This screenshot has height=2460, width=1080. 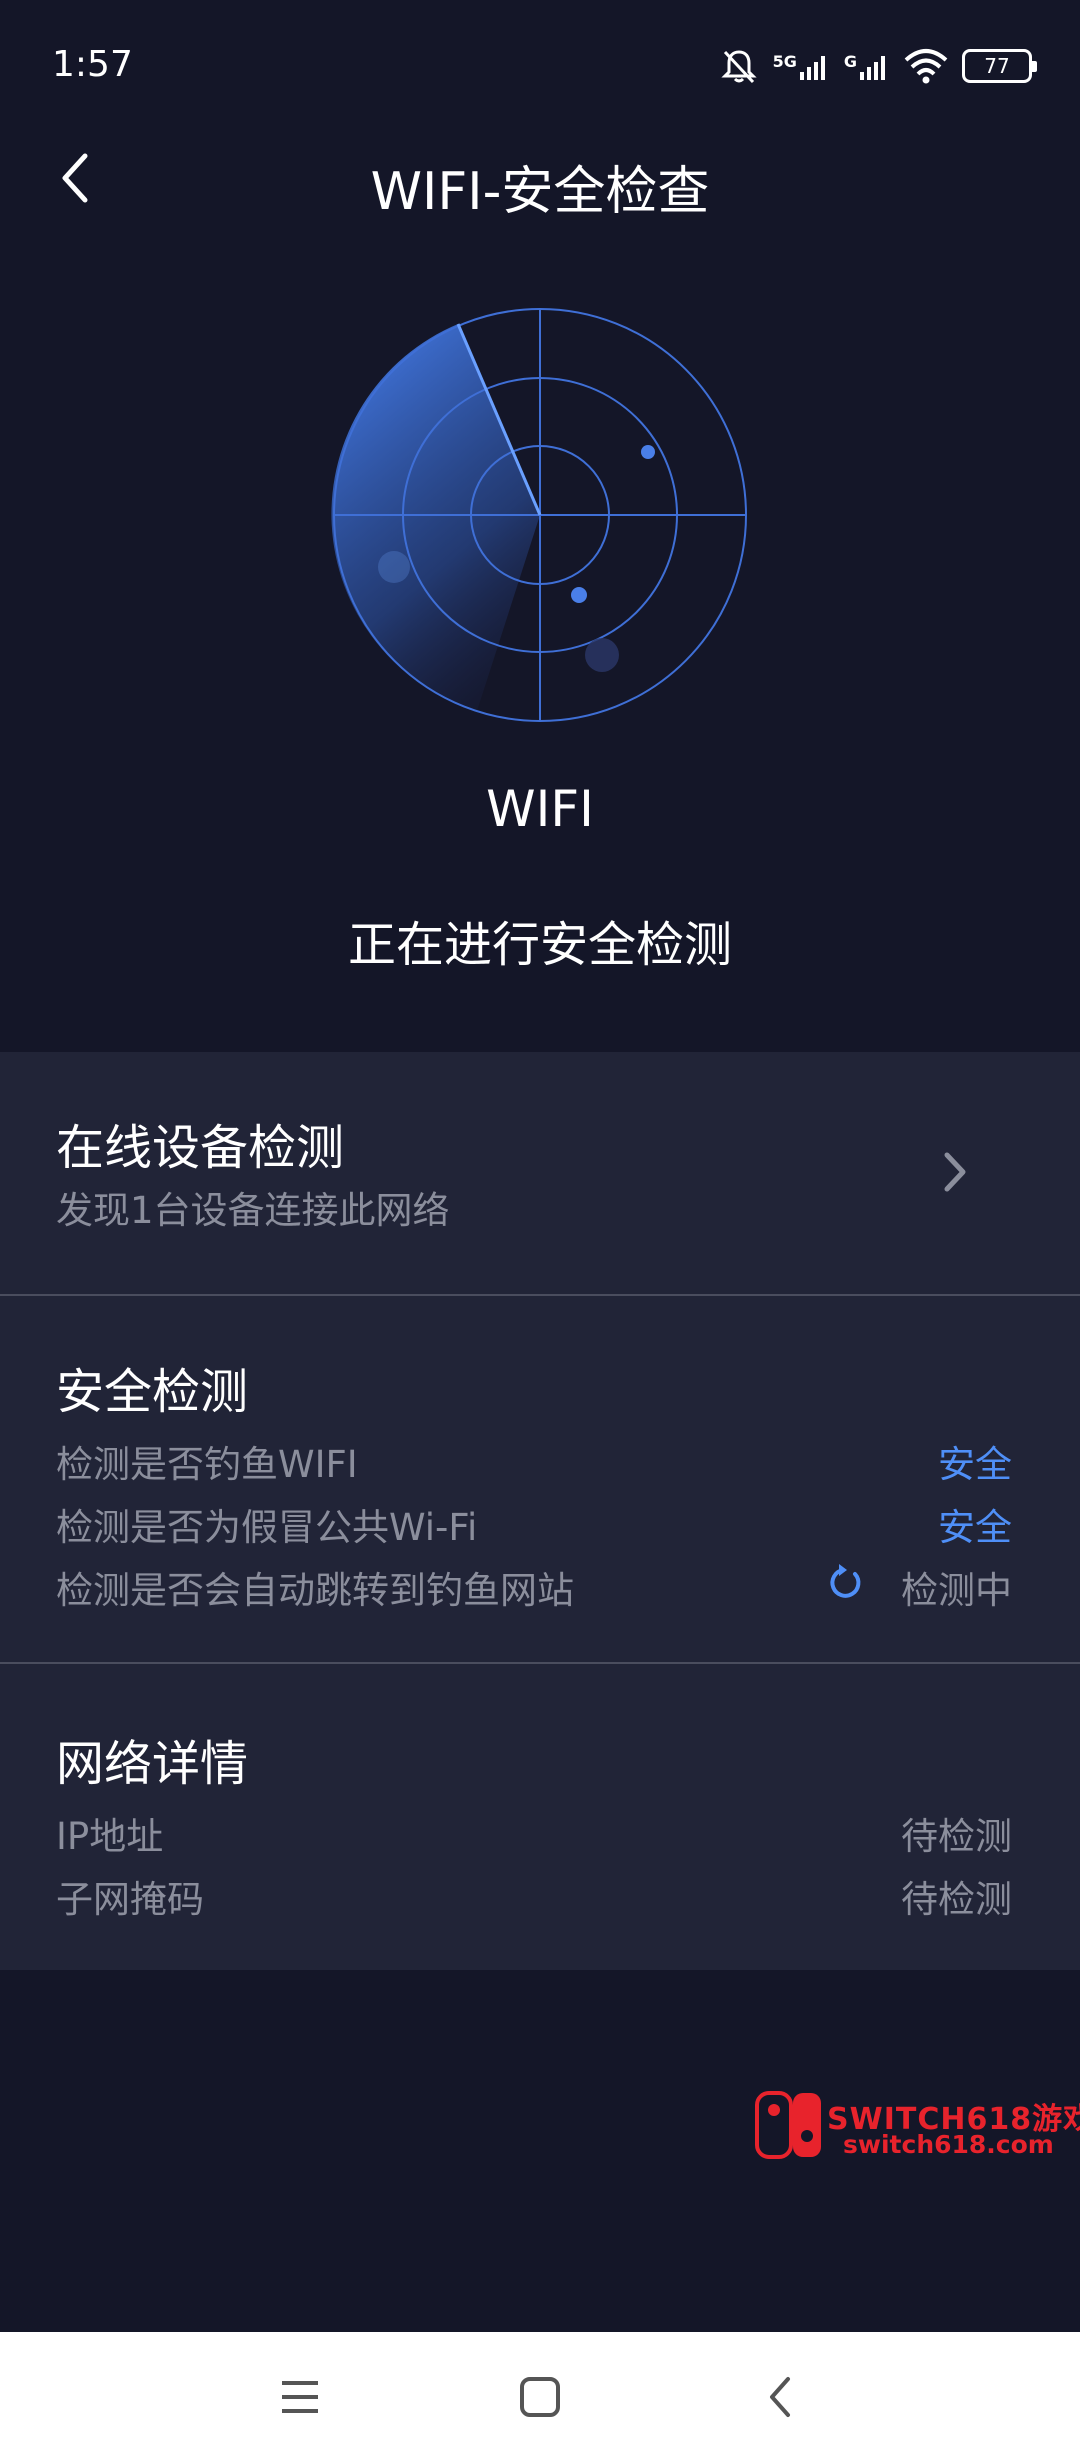 What do you see at coordinates (738, 67) in the screenshot?
I see `bell-muted-icon` at bounding box center [738, 67].